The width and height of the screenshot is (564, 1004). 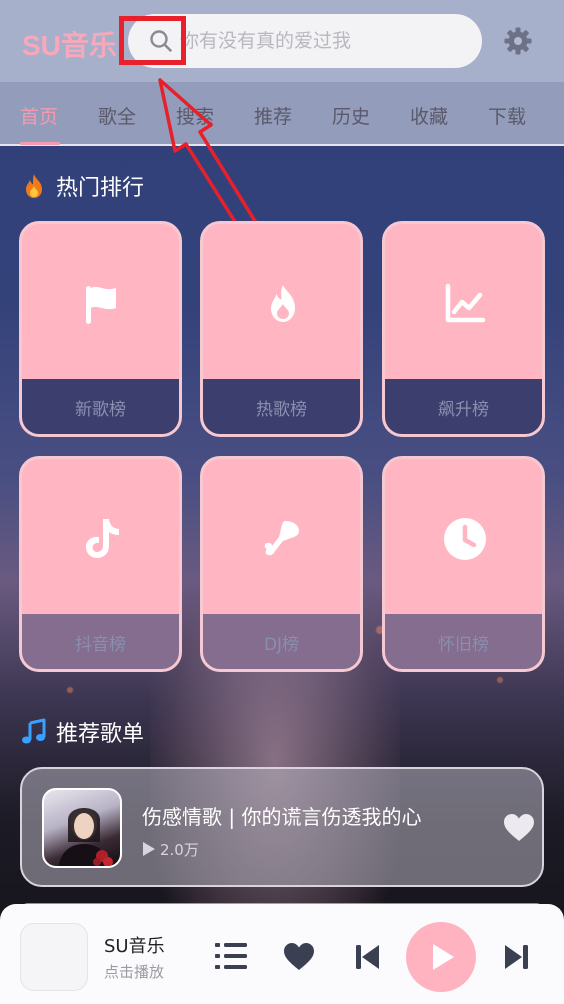 I want to click on card-label: 抖音榜, so click(x=100, y=645).